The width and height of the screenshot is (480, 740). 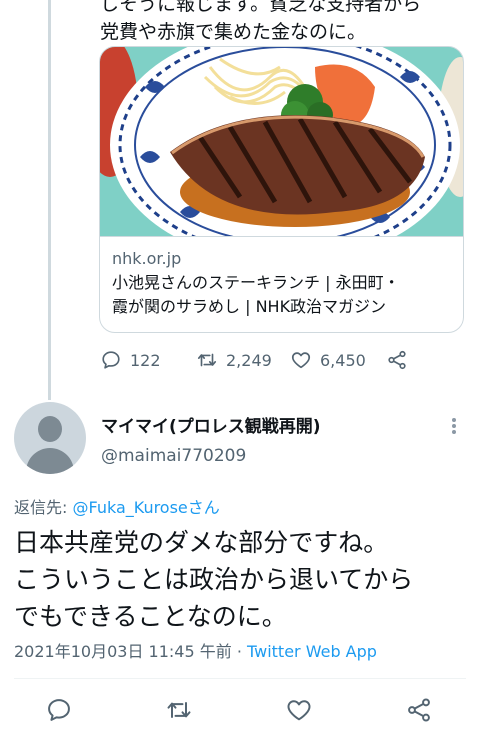 I want to click on more-icon, so click(x=454, y=426).